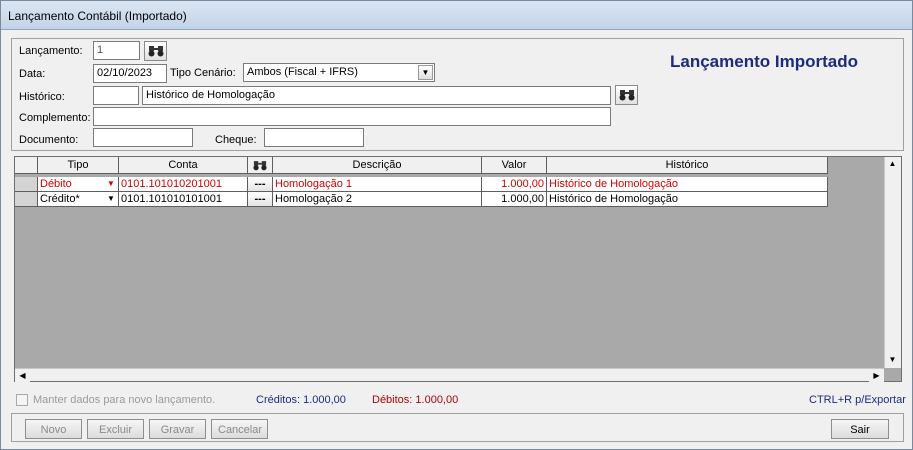 This screenshot has height=450, width=913. Describe the element at coordinates (203, 73) in the screenshot. I see `tipo-cenario-label: Tipo Cenário:` at that location.